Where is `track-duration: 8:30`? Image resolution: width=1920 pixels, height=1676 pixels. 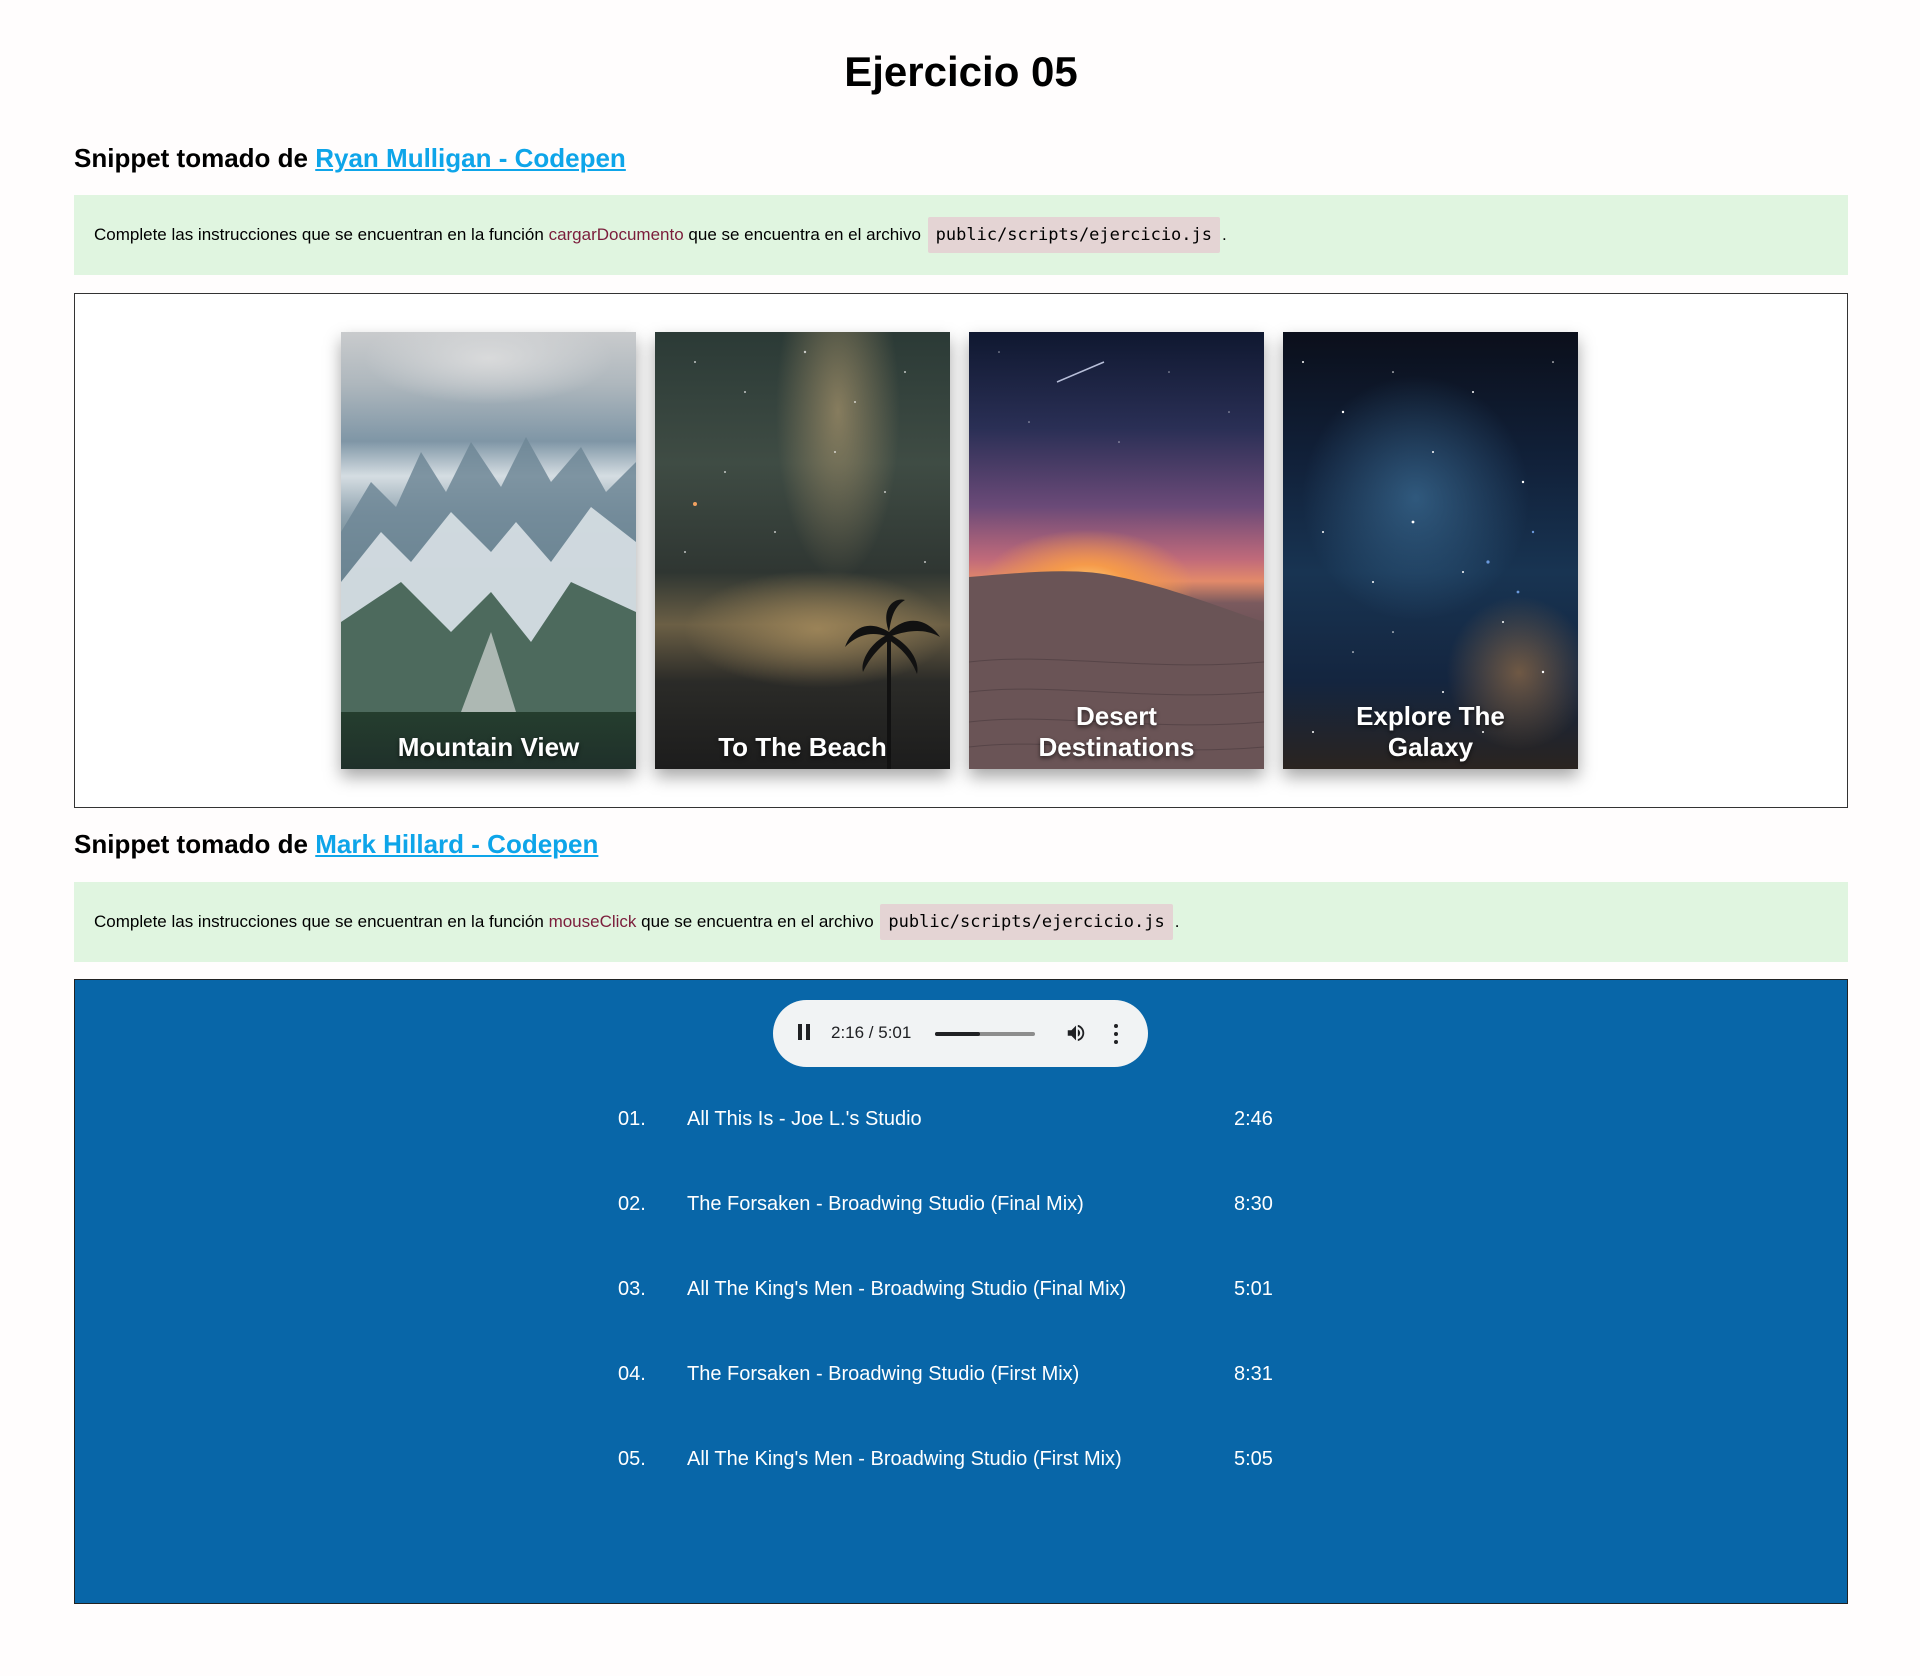 track-duration: 8:30 is located at coordinates (1253, 1204).